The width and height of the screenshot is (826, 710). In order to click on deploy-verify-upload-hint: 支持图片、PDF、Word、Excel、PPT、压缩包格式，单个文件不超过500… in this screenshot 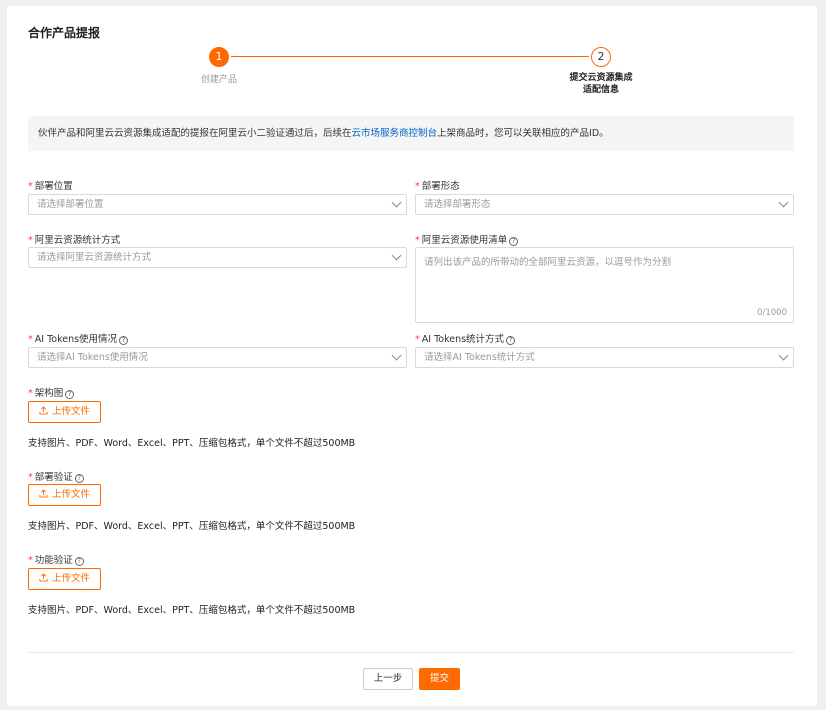, I will do `click(192, 526)`.